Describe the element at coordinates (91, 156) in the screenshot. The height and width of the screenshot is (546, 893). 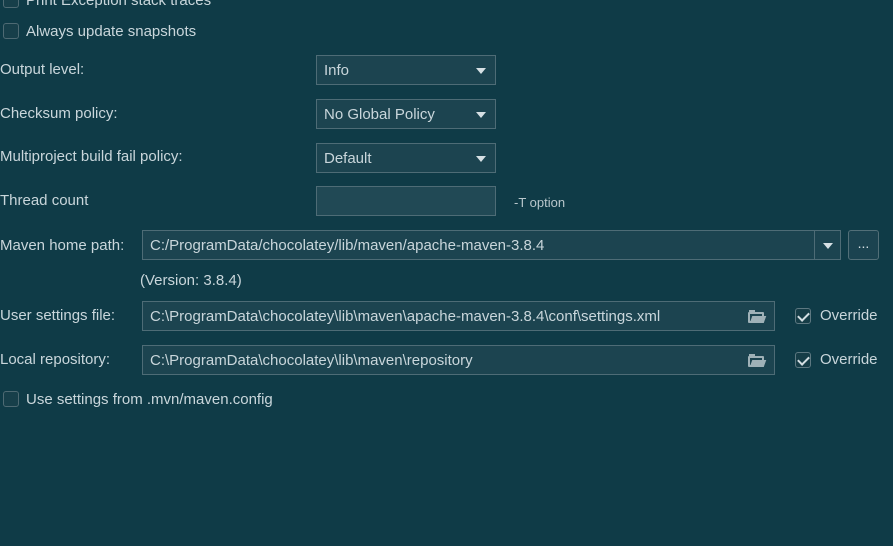
I see `multiproject-build-fail-policy-label: Multiproject build fail policy:` at that location.